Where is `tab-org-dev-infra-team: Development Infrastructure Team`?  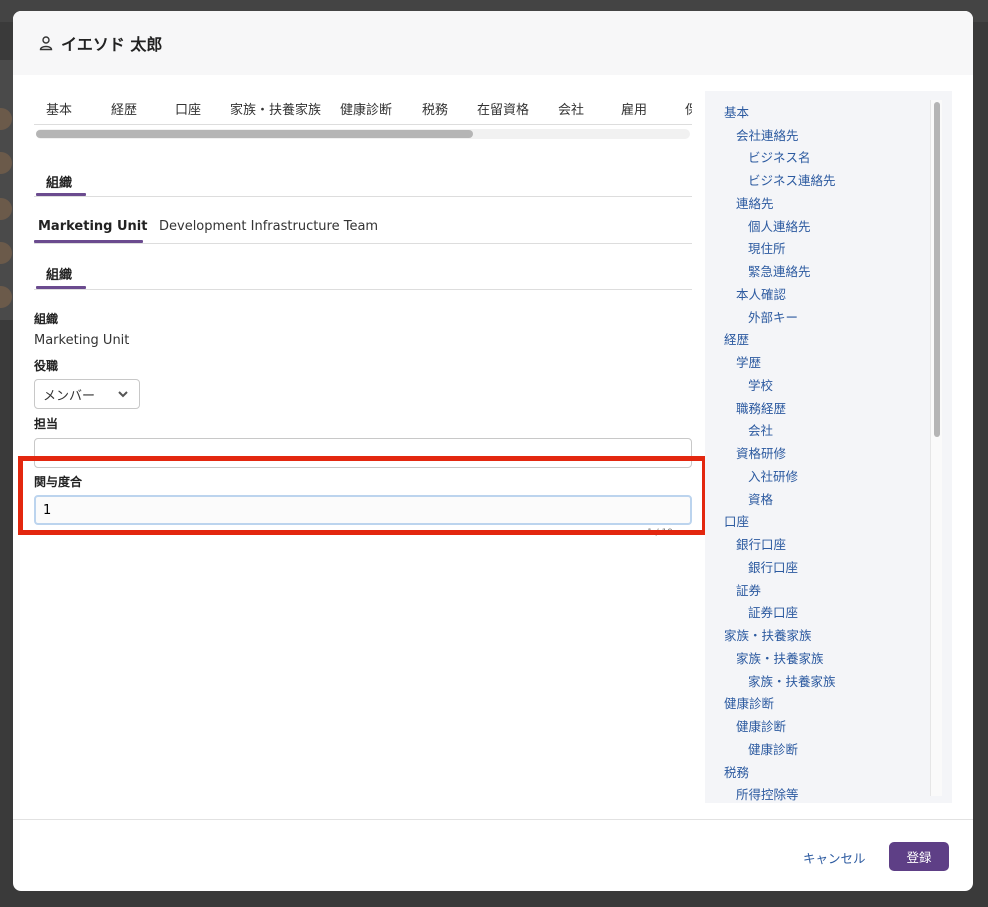 tab-org-dev-infra-team: Development Infrastructure Team is located at coordinates (268, 226).